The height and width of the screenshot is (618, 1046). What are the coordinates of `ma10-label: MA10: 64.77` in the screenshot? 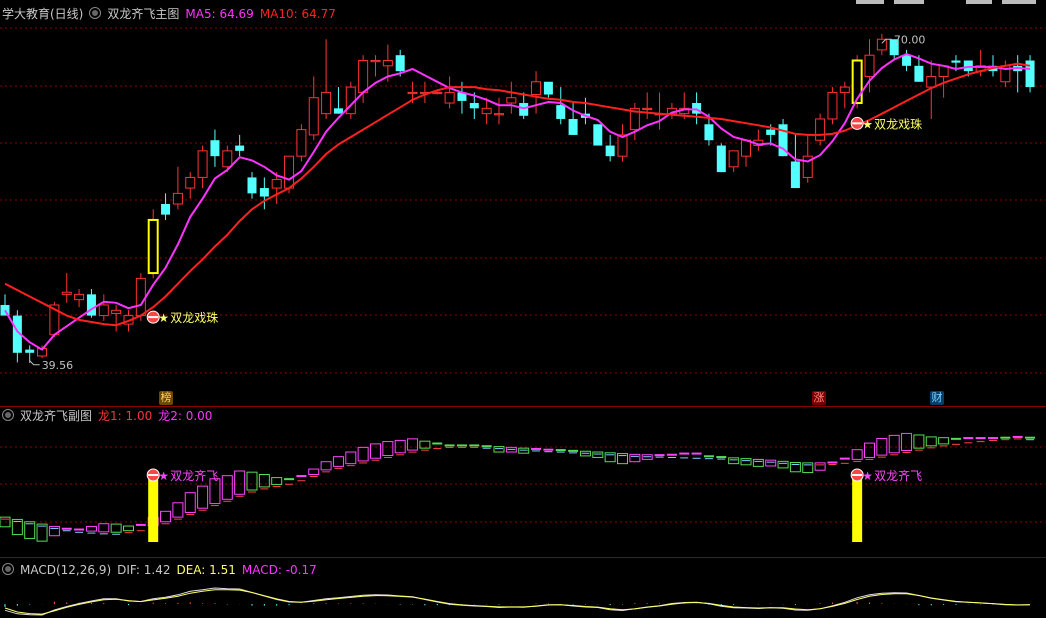 It's located at (297, 14).